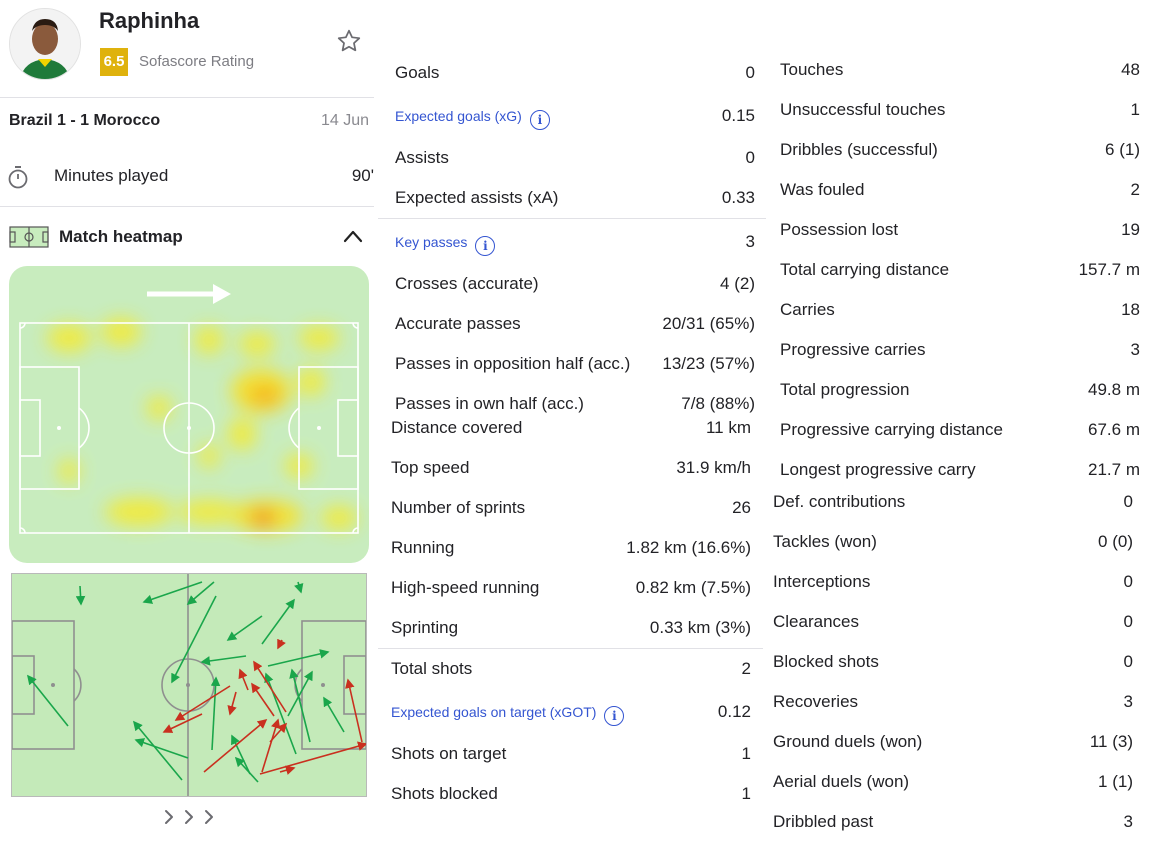 The image size is (1159, 843). I want to click on chevron-up-icon, so click(353, 236).